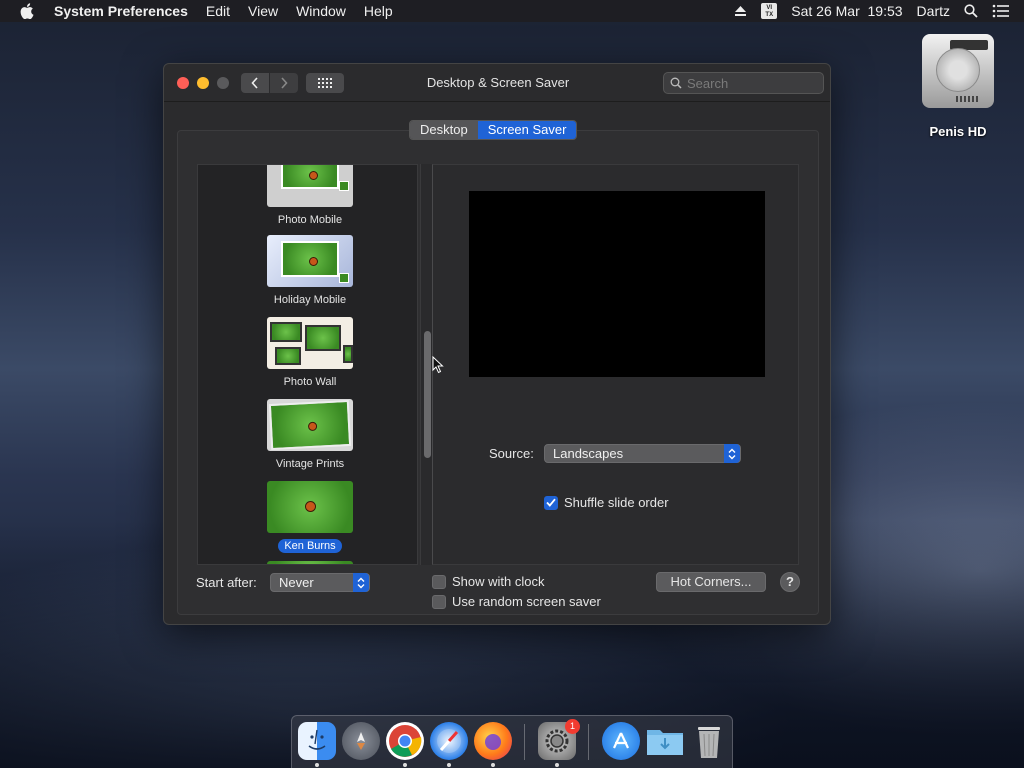 Image resolution: width=1024 pixels, height=768 pixels. What do you see at coordinates (427, 394) in the screenshot?
I see `scrollbar-thumb` at bounding box center [427, 394].